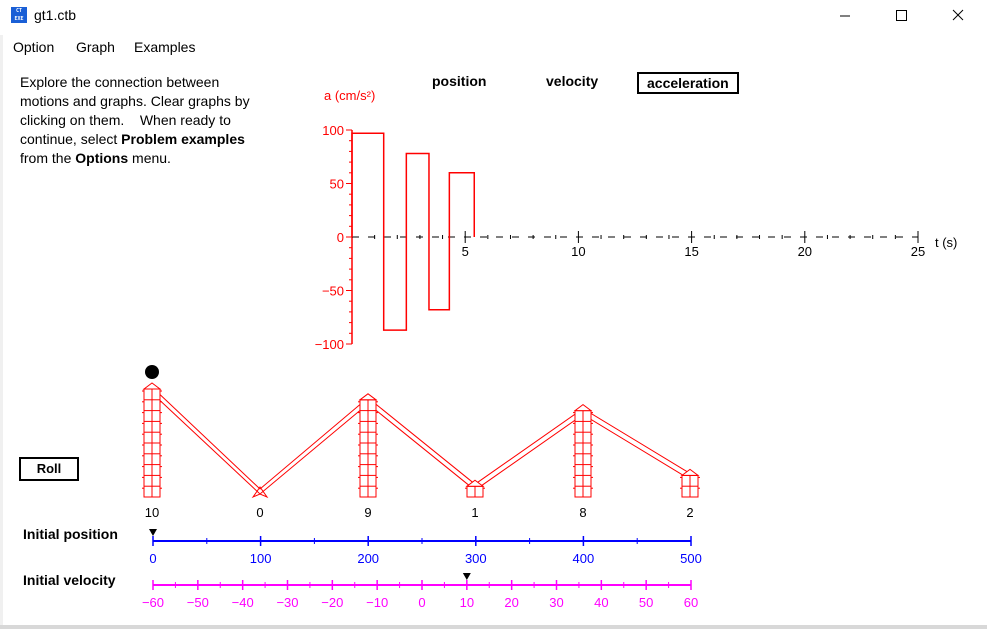 The image size is (987, 629). What do you see at coordinates (120, 82) in the screenshot?
I see `intro-line: Explore the connection between` at bounding box center [120, 82].